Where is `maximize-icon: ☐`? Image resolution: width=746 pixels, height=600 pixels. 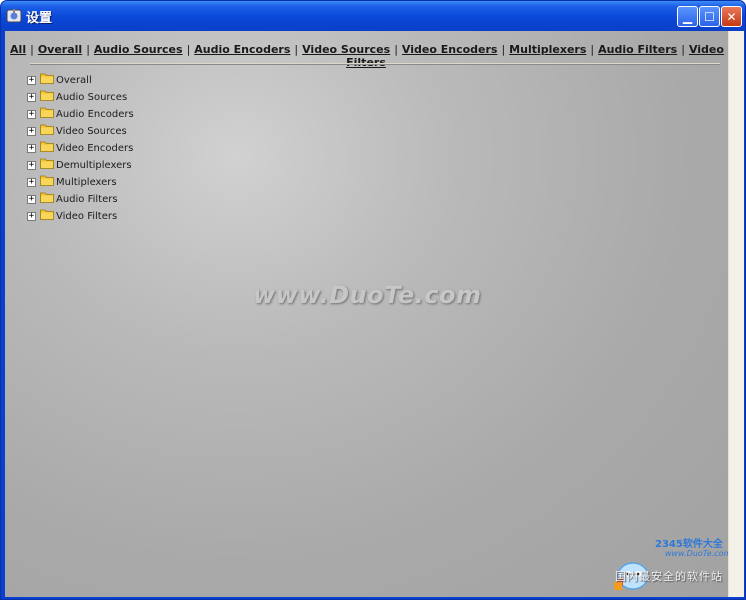 maximize-icon: ☐ is located at coordinates (709, 16).